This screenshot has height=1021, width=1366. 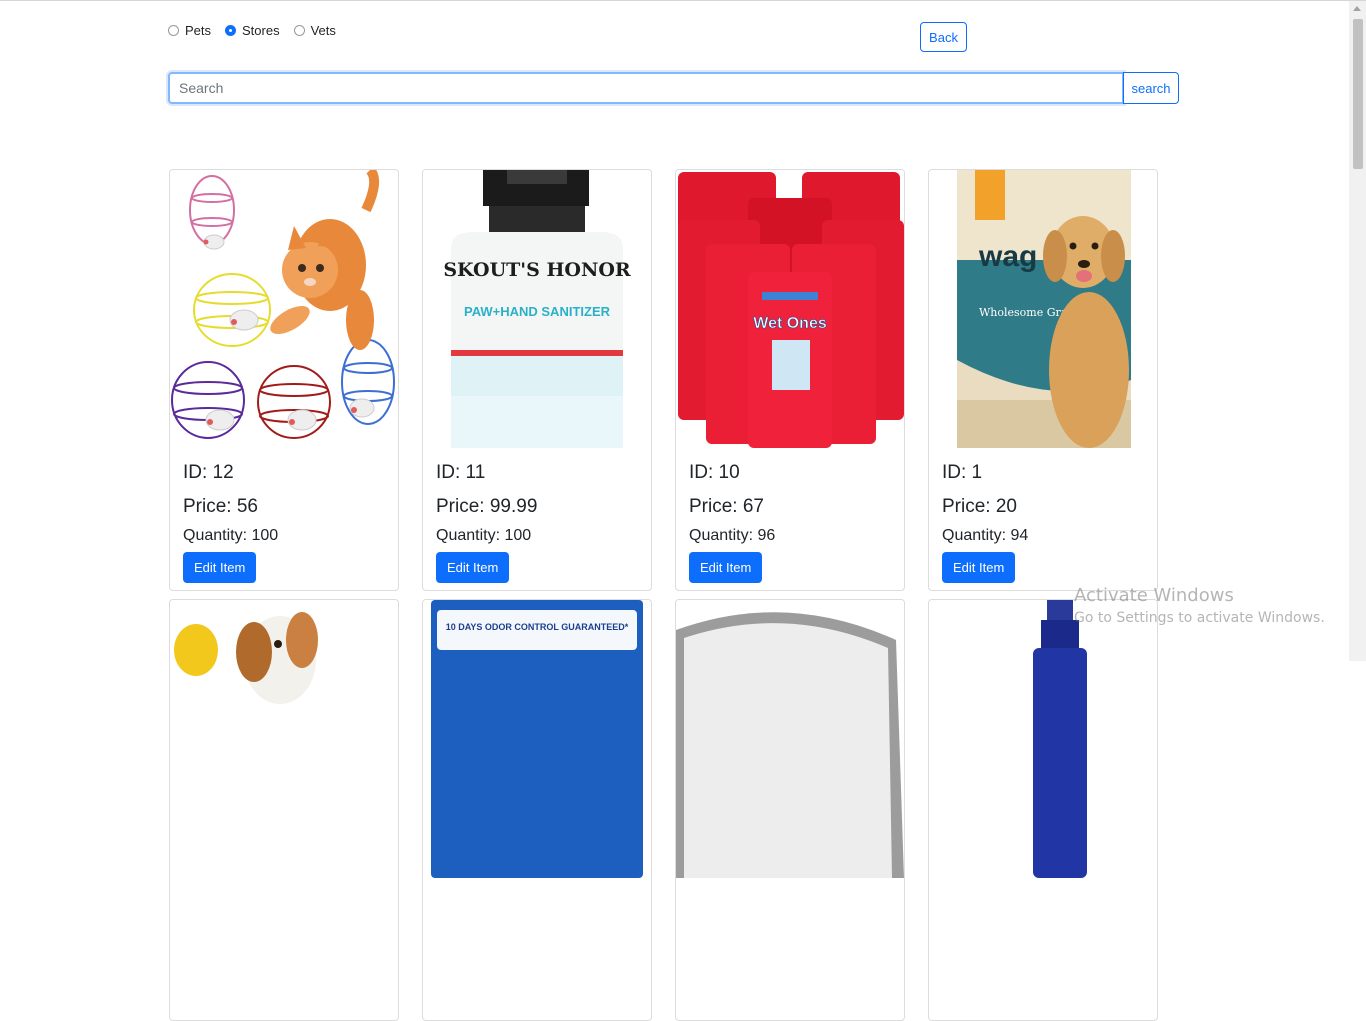 What do you see at coordinates (790, 739) in the screenshot?
I see `product-image-gray-bed` at bounding box center [790, 739].